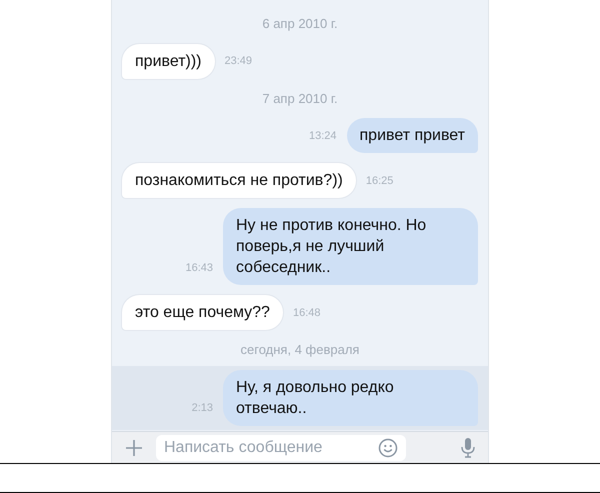 Image resolution: width=600 pixels, height=493 pixels. Describe the element at coordinates (306, 313) in the screenshot. I see `message-time: 16:48` at that location.